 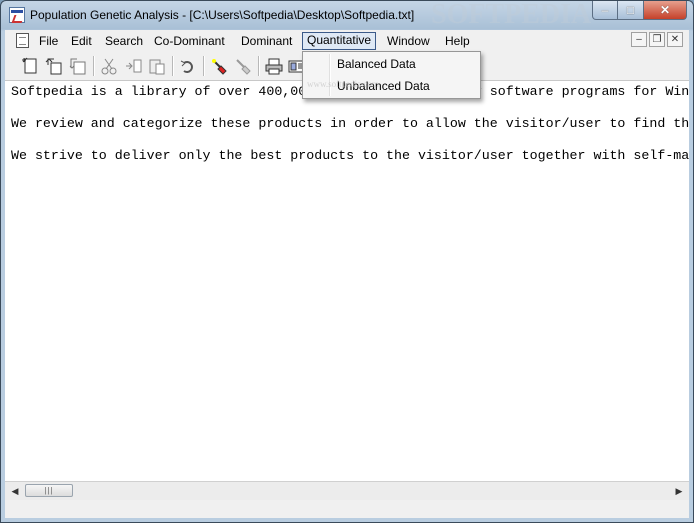 I want to click on paste-icon, so click(x=157, y=66).